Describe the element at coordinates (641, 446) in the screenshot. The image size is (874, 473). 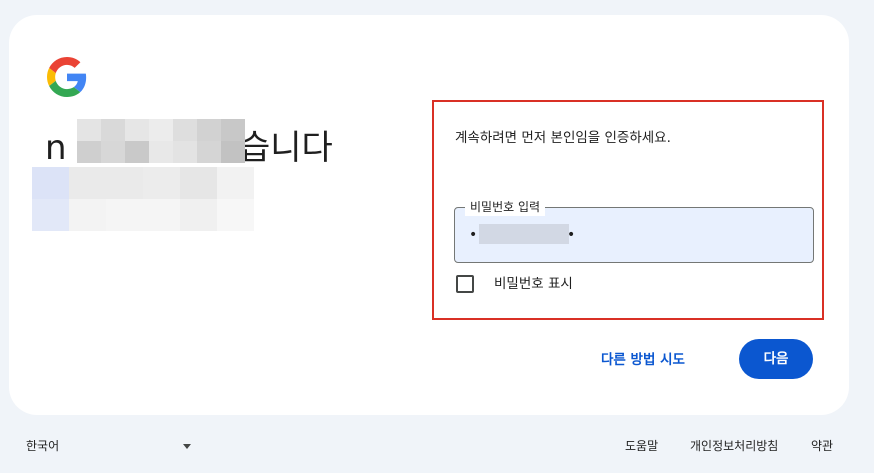
I see `help-link: 도움말` at that location.